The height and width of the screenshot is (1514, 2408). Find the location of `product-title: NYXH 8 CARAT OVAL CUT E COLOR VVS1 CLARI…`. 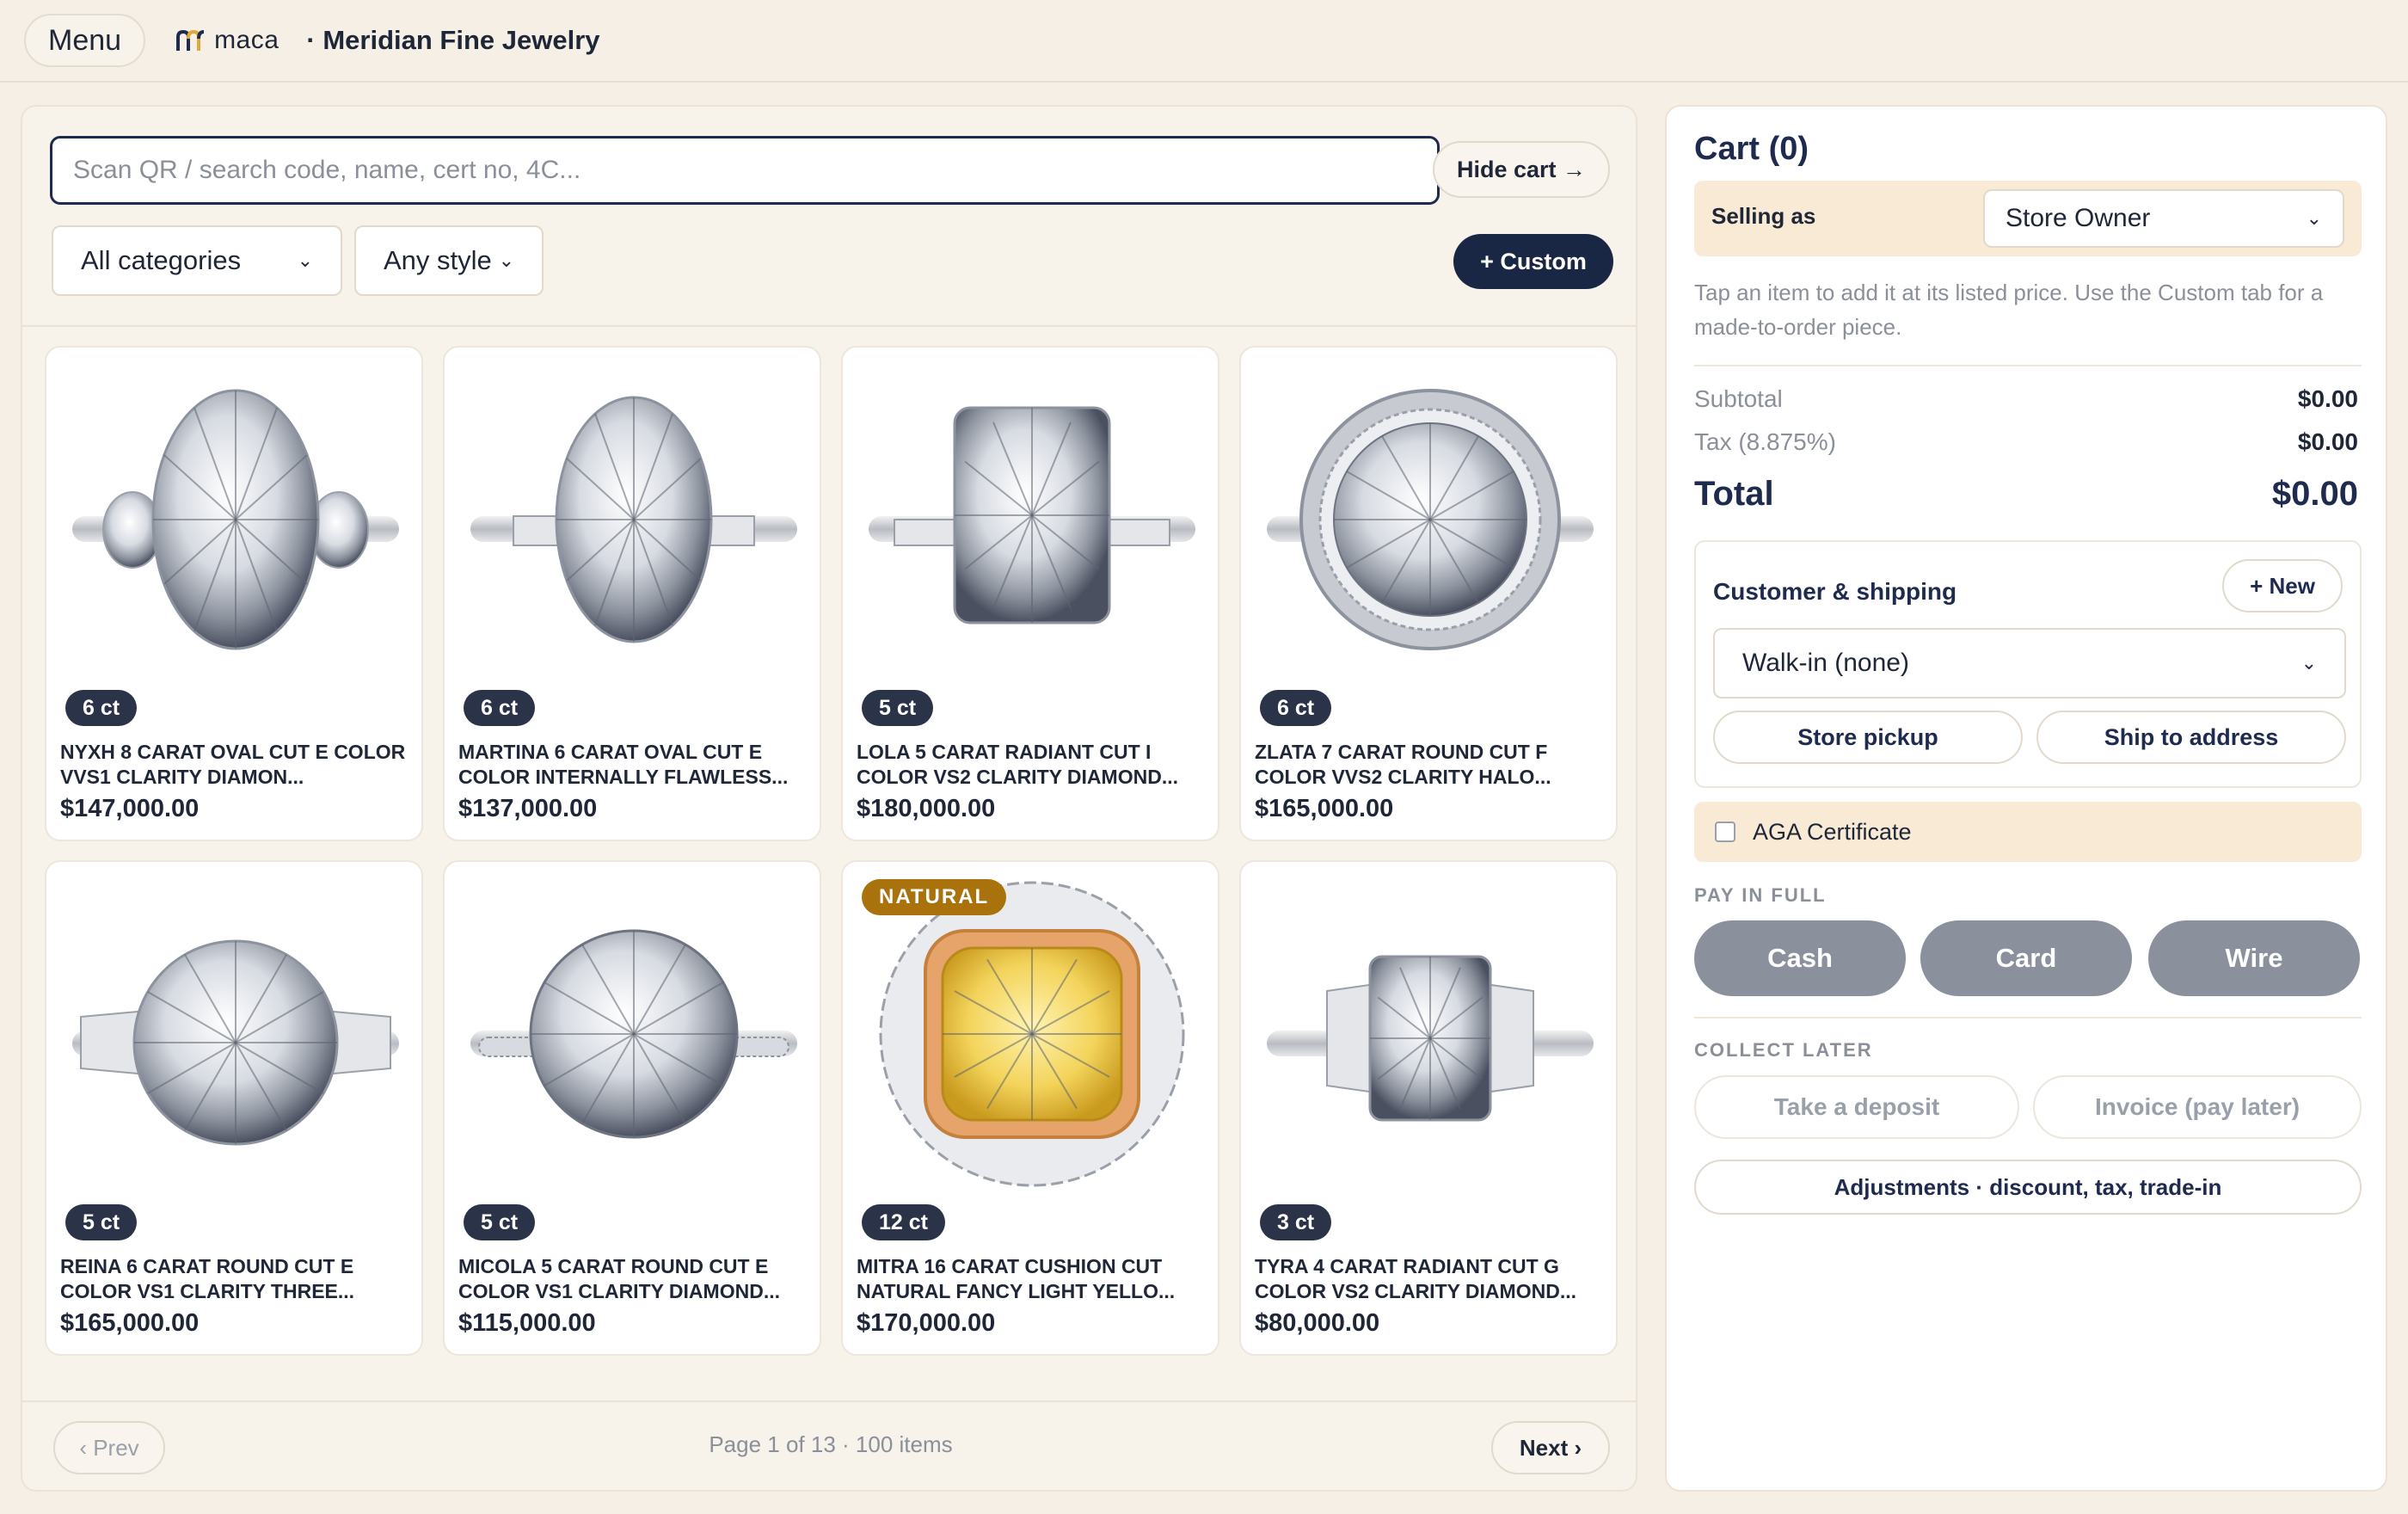

product-title: NYXH 8 CARAT OVAL CUT E COLOR VVS1 CLARI… is located at coordinates (233, 764).